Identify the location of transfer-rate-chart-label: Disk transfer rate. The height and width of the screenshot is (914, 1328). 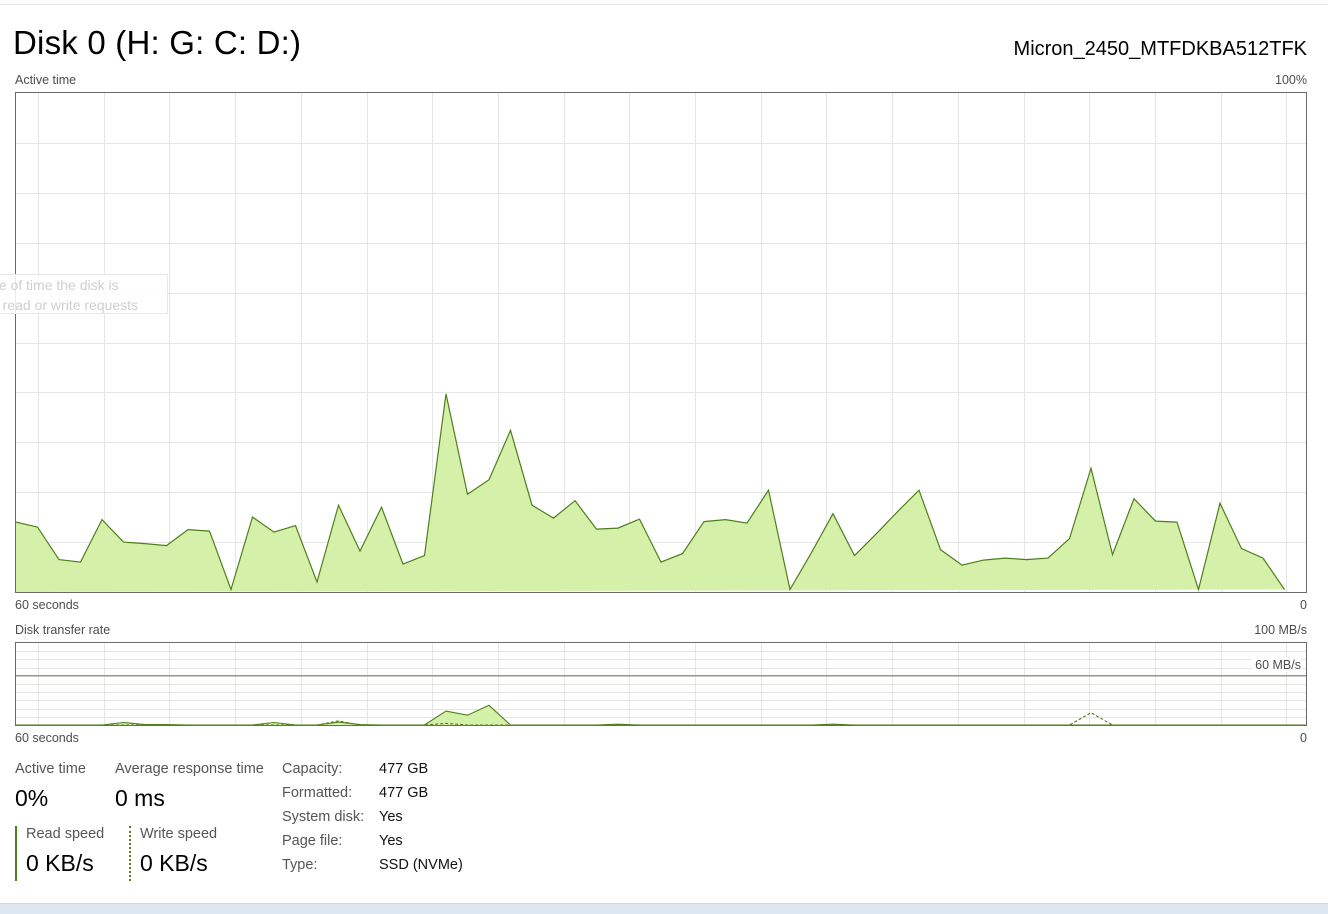
(63, 630).